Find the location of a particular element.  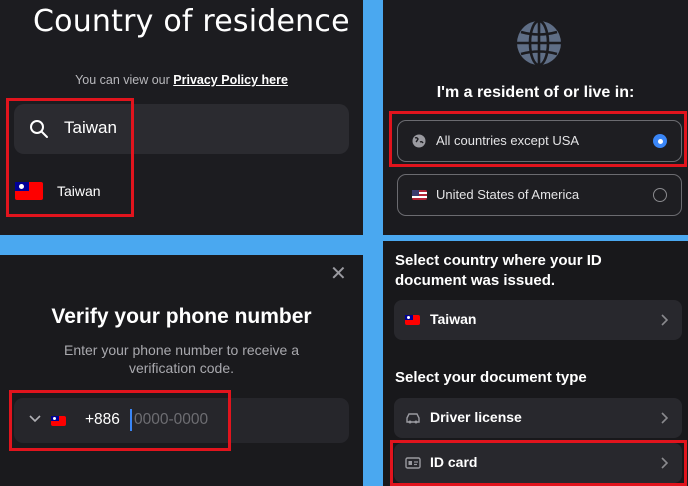

policy-prefix: You can view our is located at coordinates (124, 80).